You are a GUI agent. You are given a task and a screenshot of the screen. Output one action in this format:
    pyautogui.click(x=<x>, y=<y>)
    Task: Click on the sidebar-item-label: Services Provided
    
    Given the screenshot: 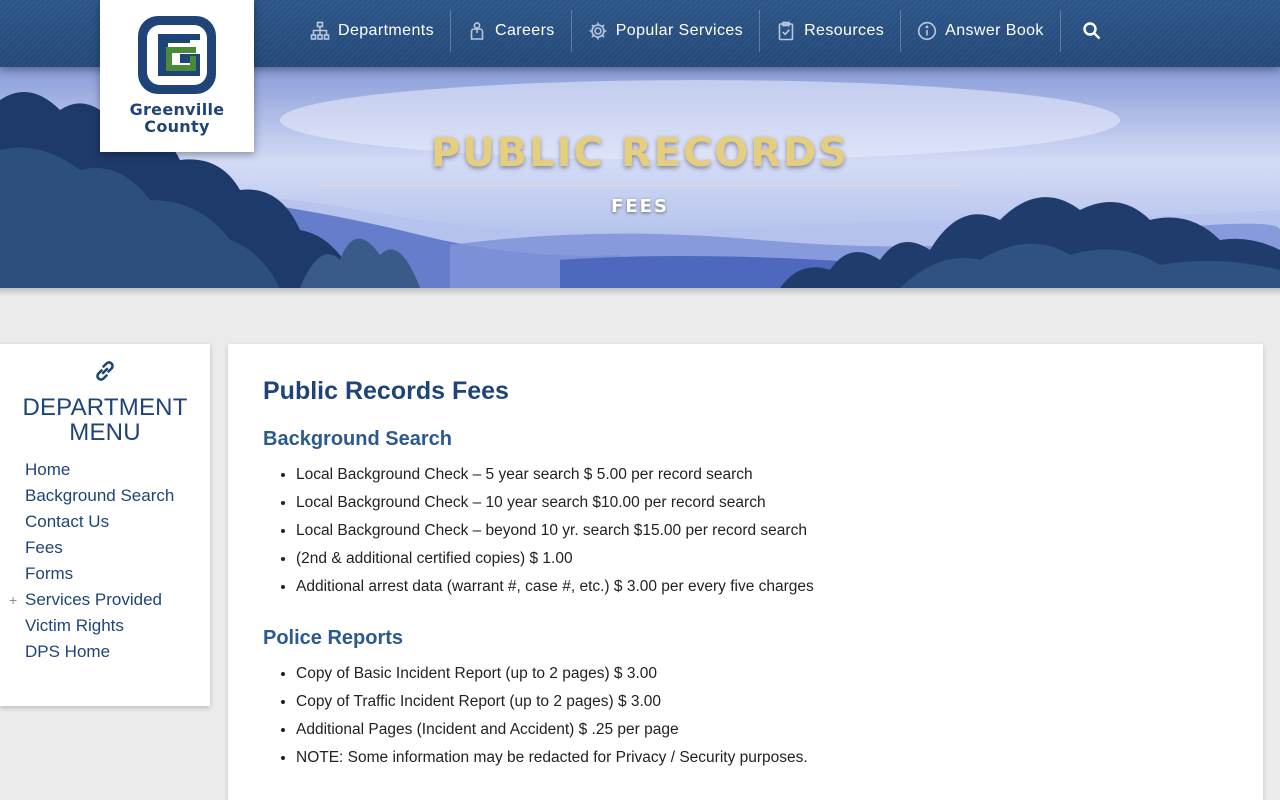 What is the action you would take?
    pyautogui.click(x=94, y=599)
    